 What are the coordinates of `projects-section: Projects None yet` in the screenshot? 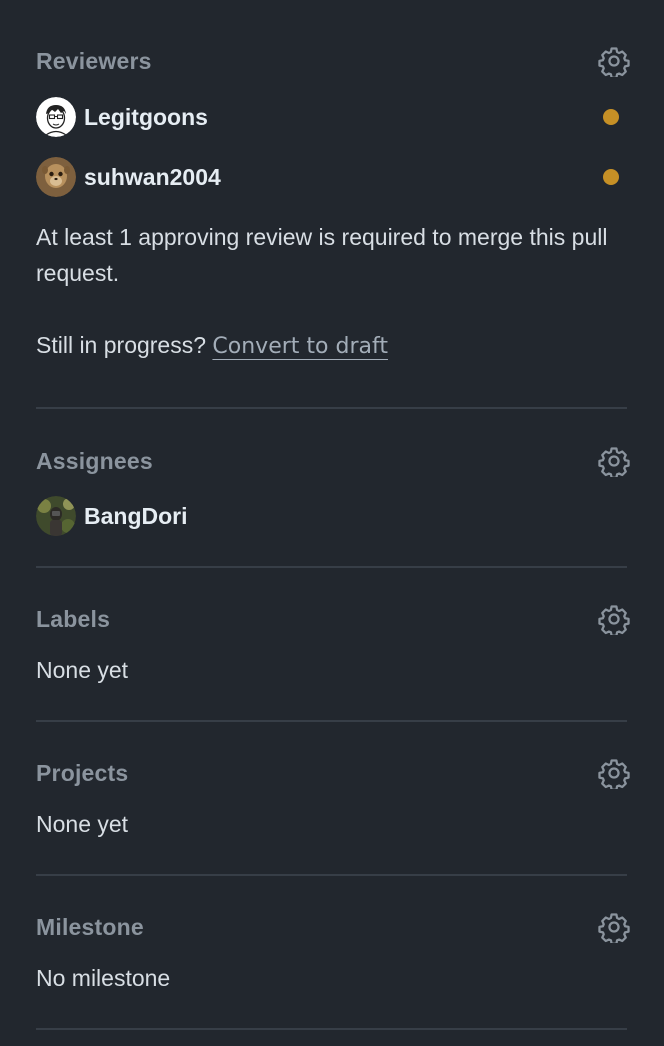 It's located at (333, 799).